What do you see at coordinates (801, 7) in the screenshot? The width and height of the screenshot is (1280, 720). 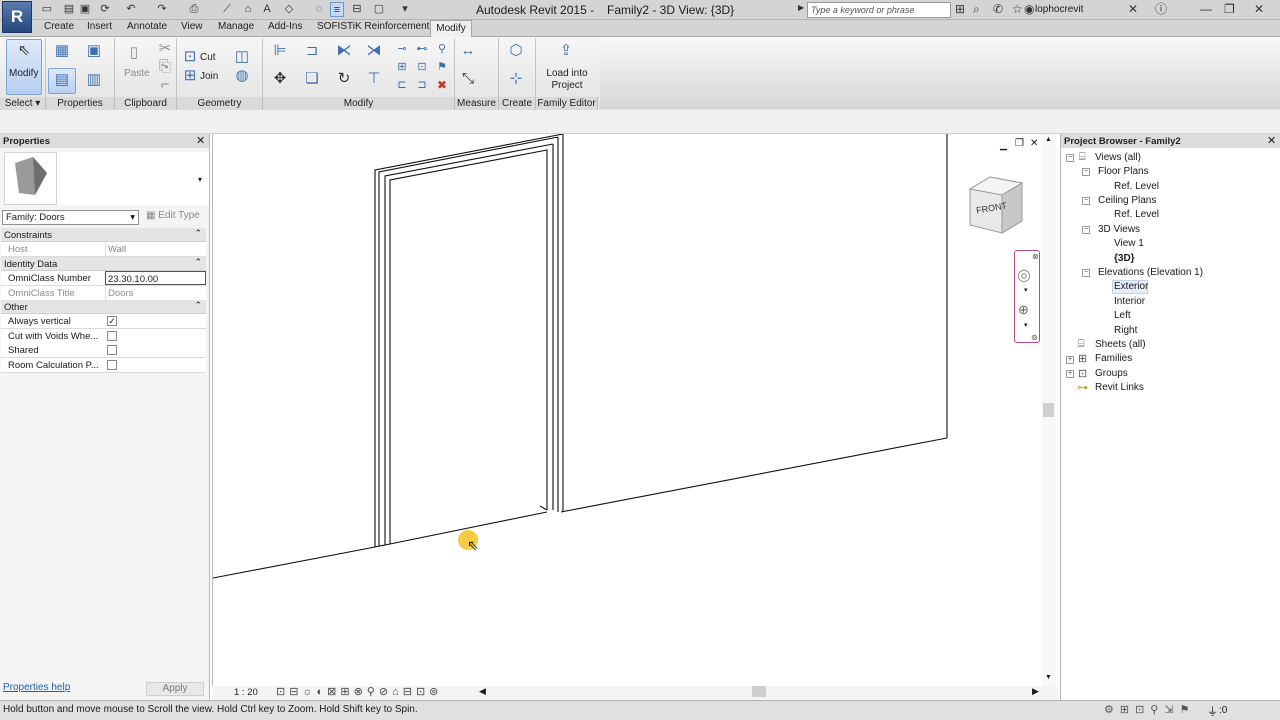 I see `search-expand-icon: ▶` at bounding box center [801, 7].